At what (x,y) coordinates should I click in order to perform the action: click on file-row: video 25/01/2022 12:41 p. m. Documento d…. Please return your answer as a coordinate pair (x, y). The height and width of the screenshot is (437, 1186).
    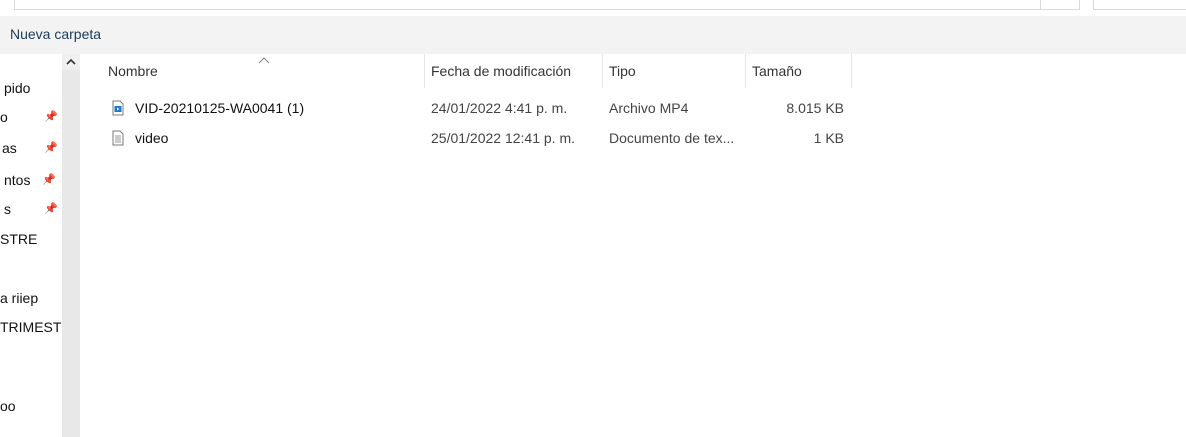
    Looking at the image, I should click on (466, 139).